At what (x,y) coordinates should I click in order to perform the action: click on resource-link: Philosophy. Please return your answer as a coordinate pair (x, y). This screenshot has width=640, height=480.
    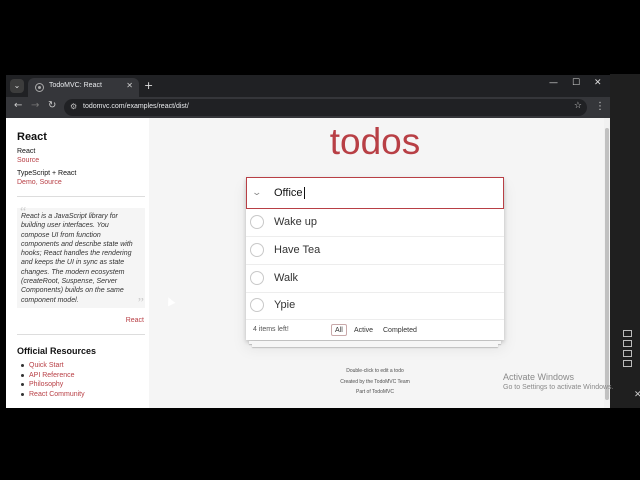
    Looking at the image, I should click on (53, 385).